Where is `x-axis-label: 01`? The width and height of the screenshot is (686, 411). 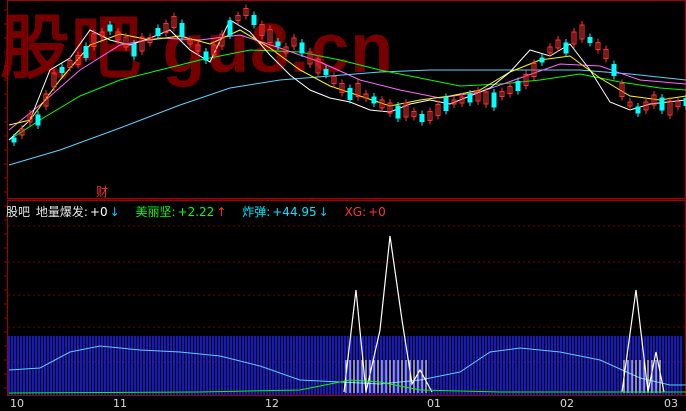 x-axis-label: 01 is located at coordinates (434, 403).